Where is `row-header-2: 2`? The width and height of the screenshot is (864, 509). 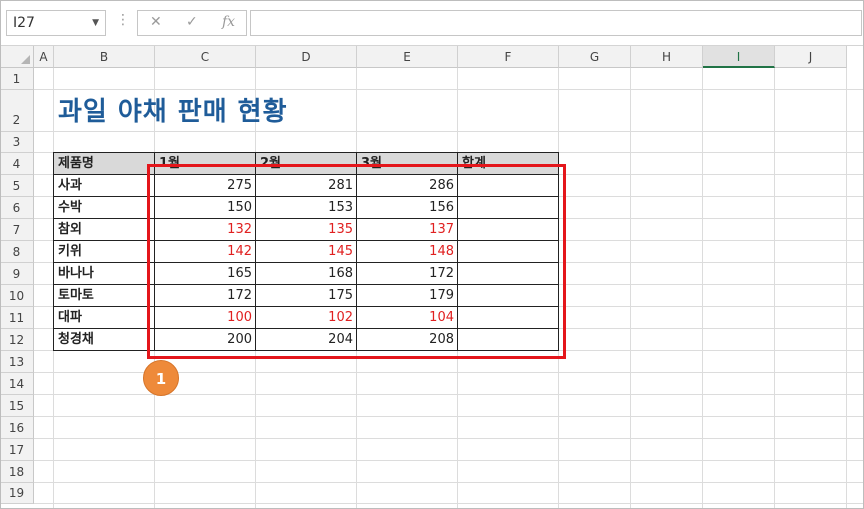
row-header-2: 2 is located at coordinates (17, 111).